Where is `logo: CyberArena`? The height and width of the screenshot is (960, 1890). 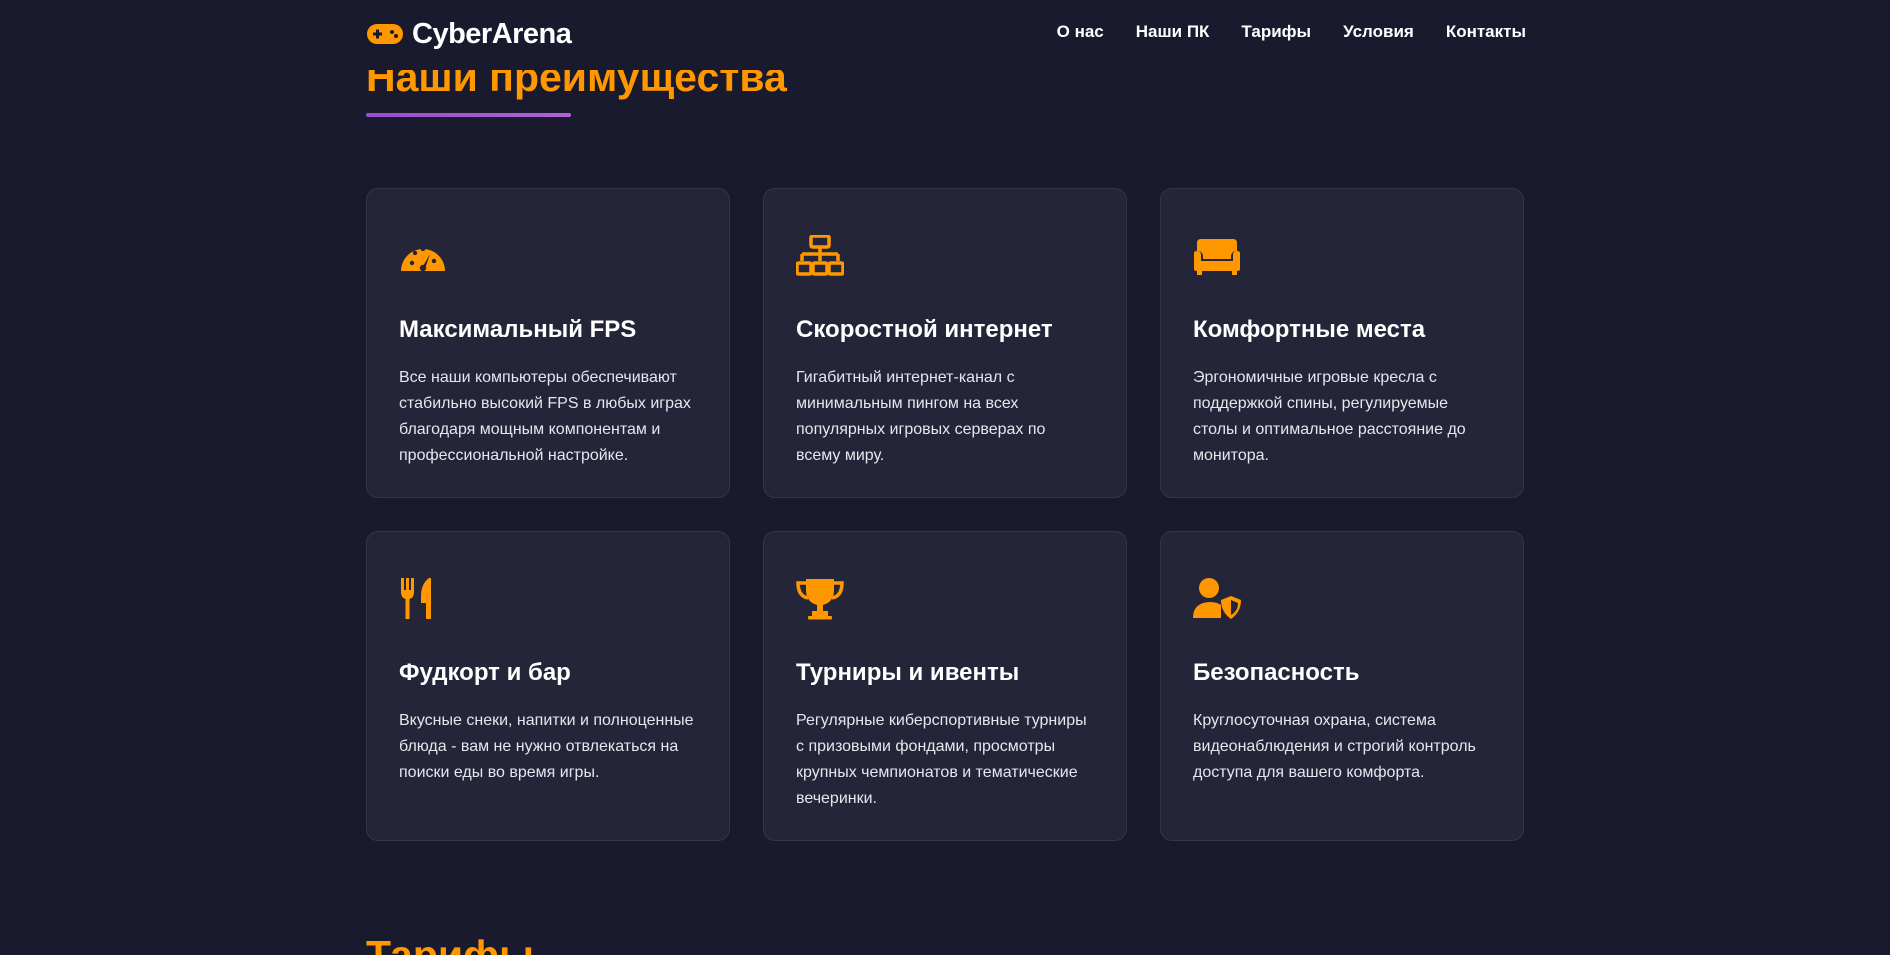
logo: CyberArena is located at coordinates (469, 34).